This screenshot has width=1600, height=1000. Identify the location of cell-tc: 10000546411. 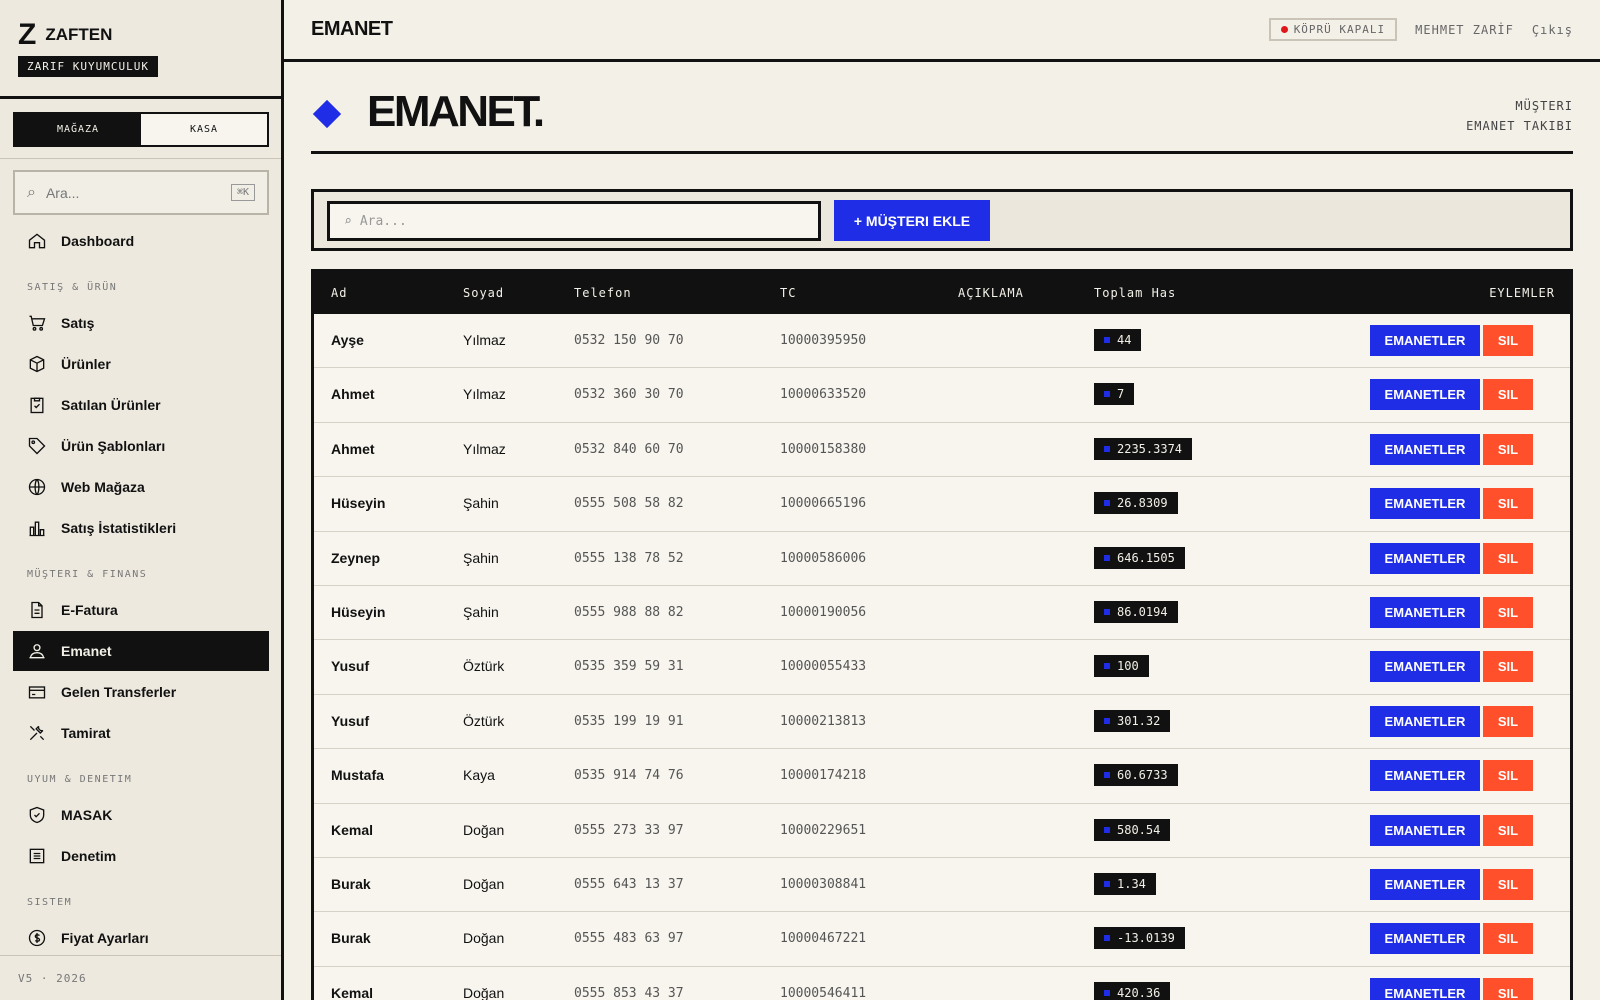
(823, 992).